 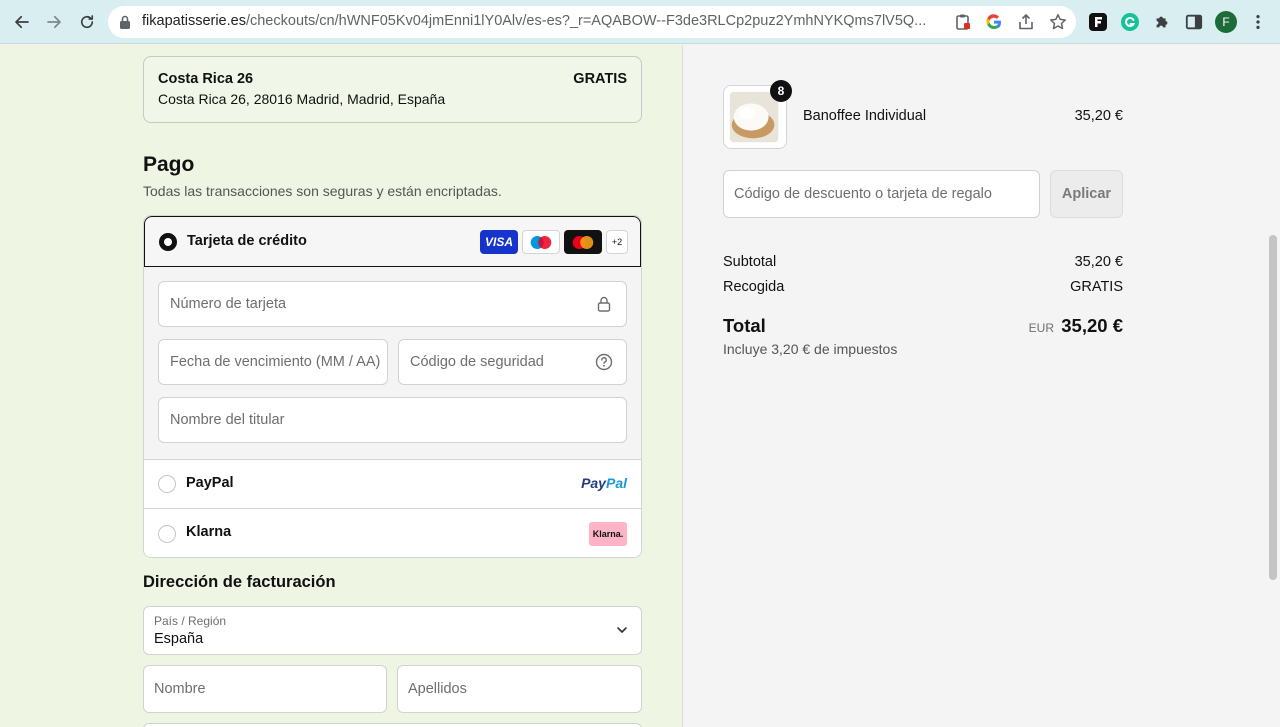 What do you see at coordinates (1162, 22) in the screenshot?
I see `extensions-puzzle-icon` at bounding box center [1162, 22].